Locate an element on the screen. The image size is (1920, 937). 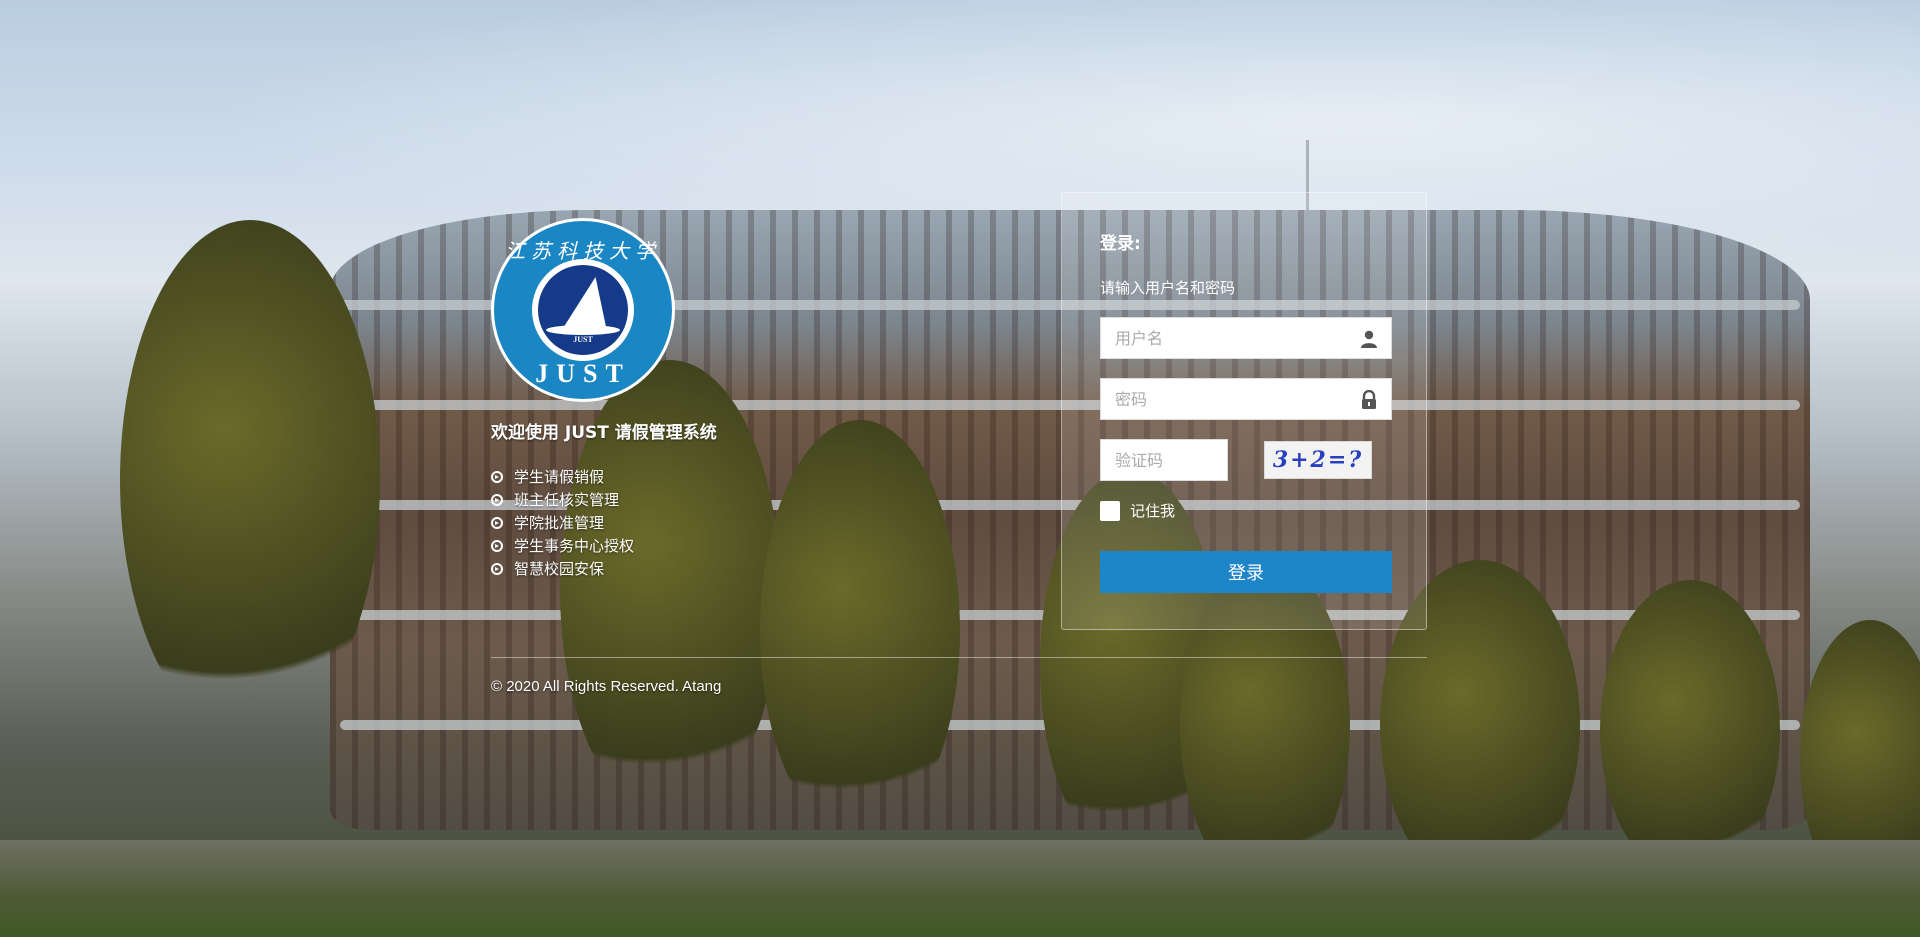
feature-label: 智慧校园安保 is located at coordinates (559, 569).